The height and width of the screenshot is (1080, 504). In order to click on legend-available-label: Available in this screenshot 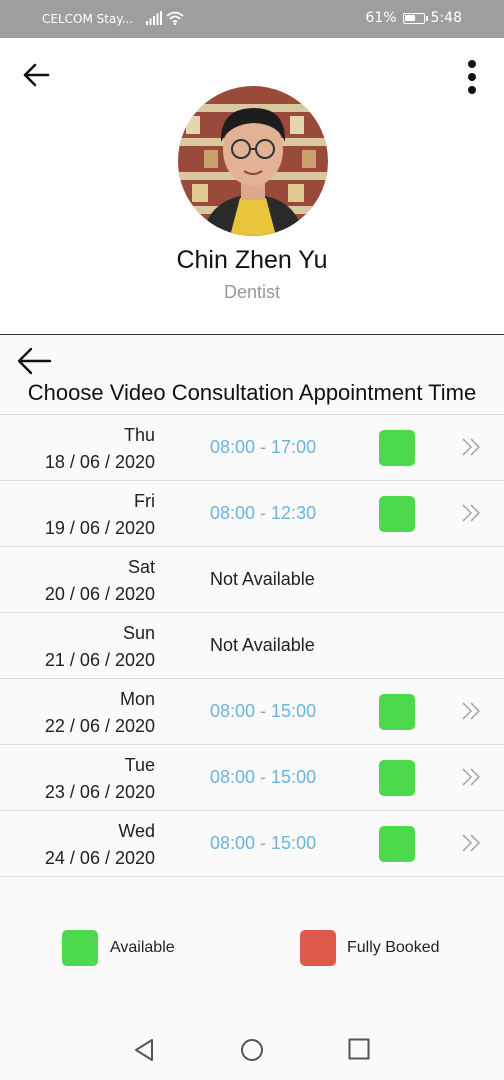, I will do `click(142, 947)`.